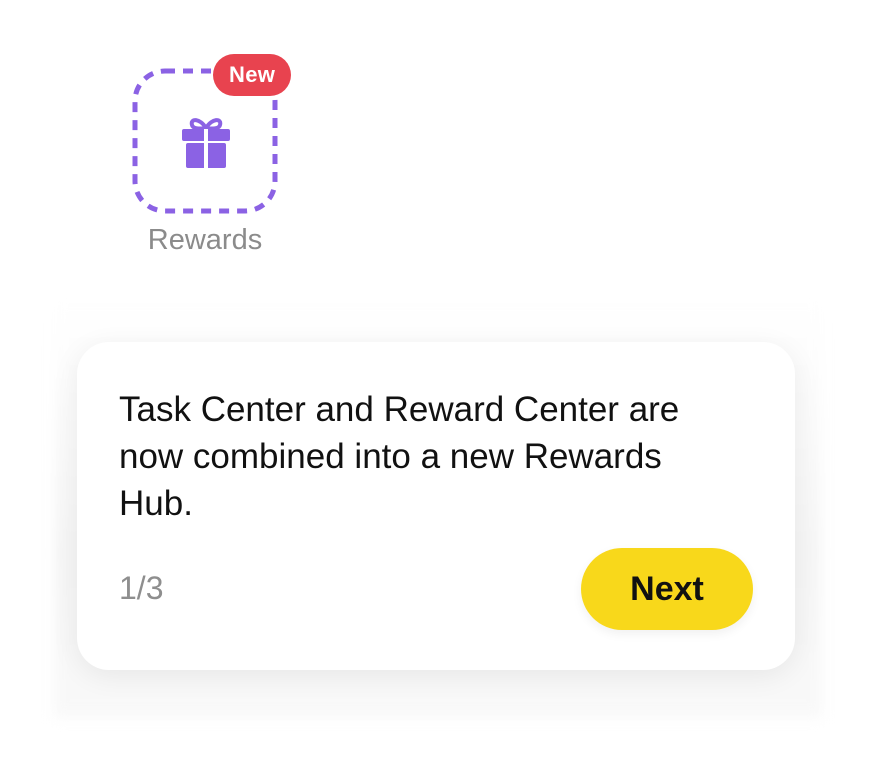 The height and width of the screenshot is (773, 877). Describe the element at coordinates (667, 589) in the screenshot. I see `next-button: Next` at that location.